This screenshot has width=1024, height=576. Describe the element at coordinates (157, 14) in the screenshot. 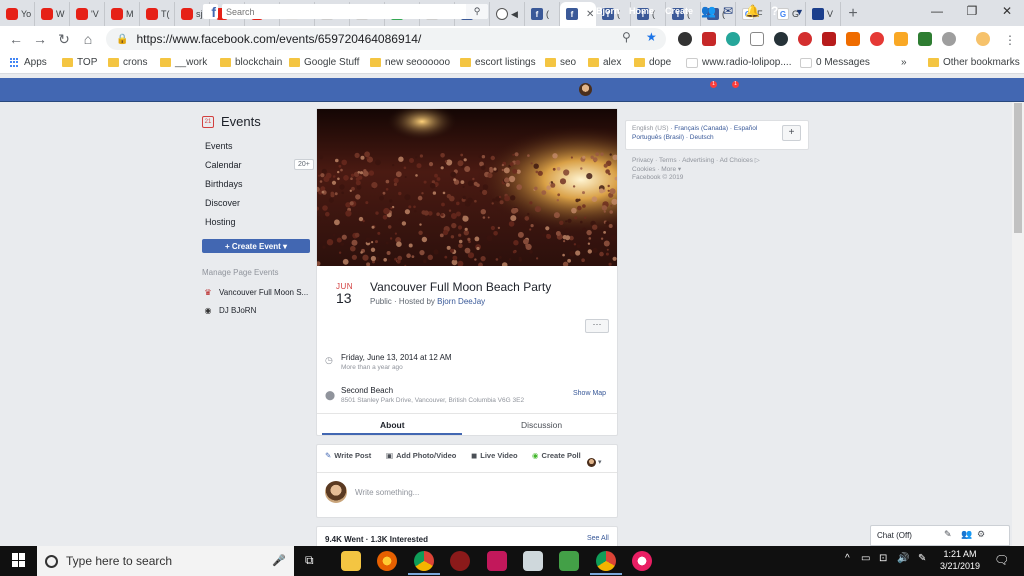

I see `browser-tab: T(` at that location.